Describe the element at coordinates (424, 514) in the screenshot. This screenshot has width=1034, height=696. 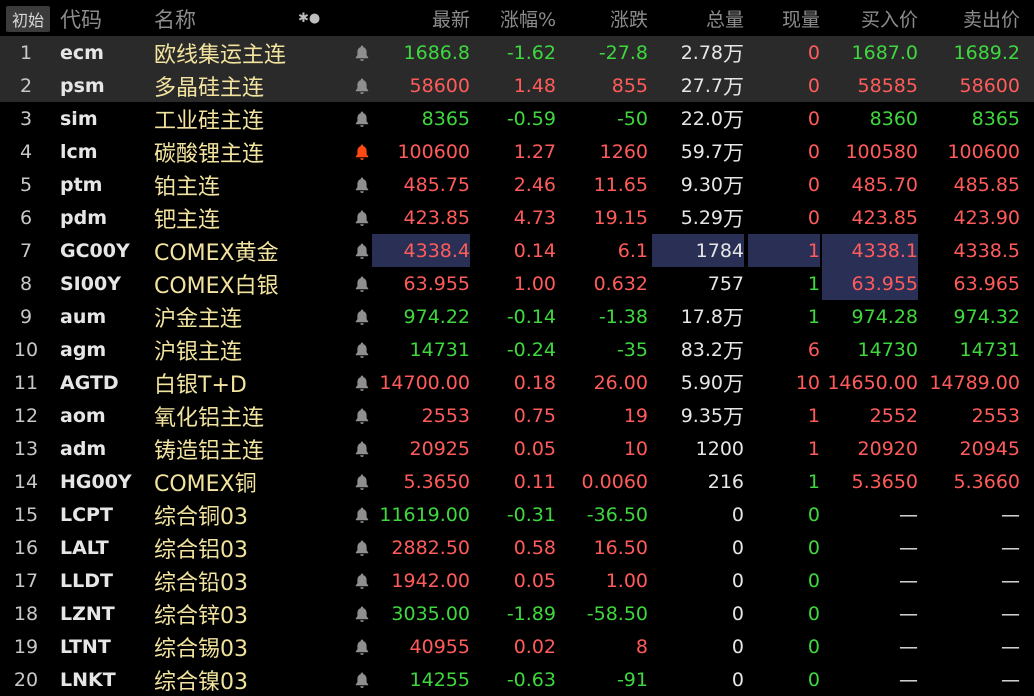
I see `last-price: 11619.00` at that location.